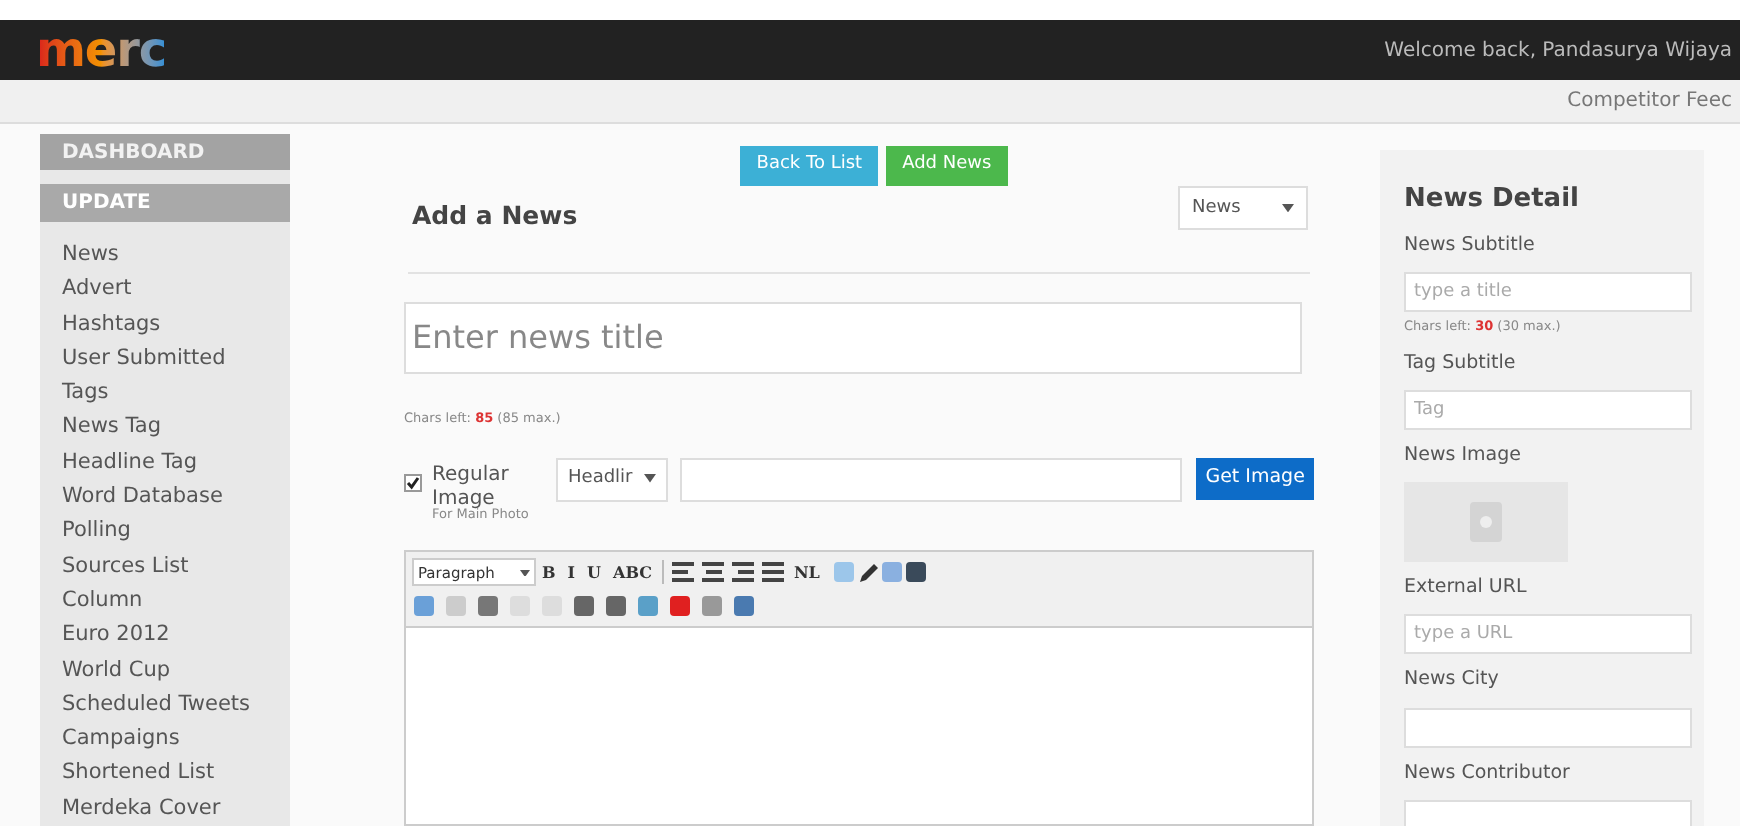 The image size is (1740, 826). What do you see at coordinates (1452, 680) in the screenshot?
I see `field-label: News City` at bounding box center [1452, 680].